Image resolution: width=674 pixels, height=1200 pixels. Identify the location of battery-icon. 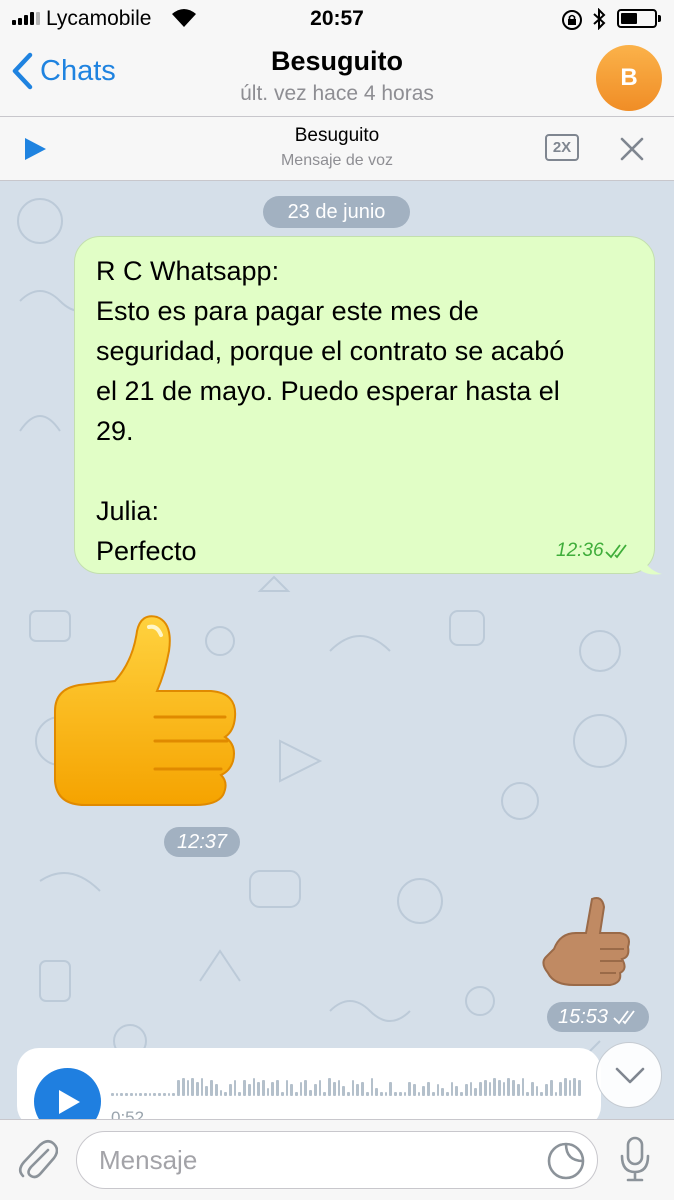
(639, 18).